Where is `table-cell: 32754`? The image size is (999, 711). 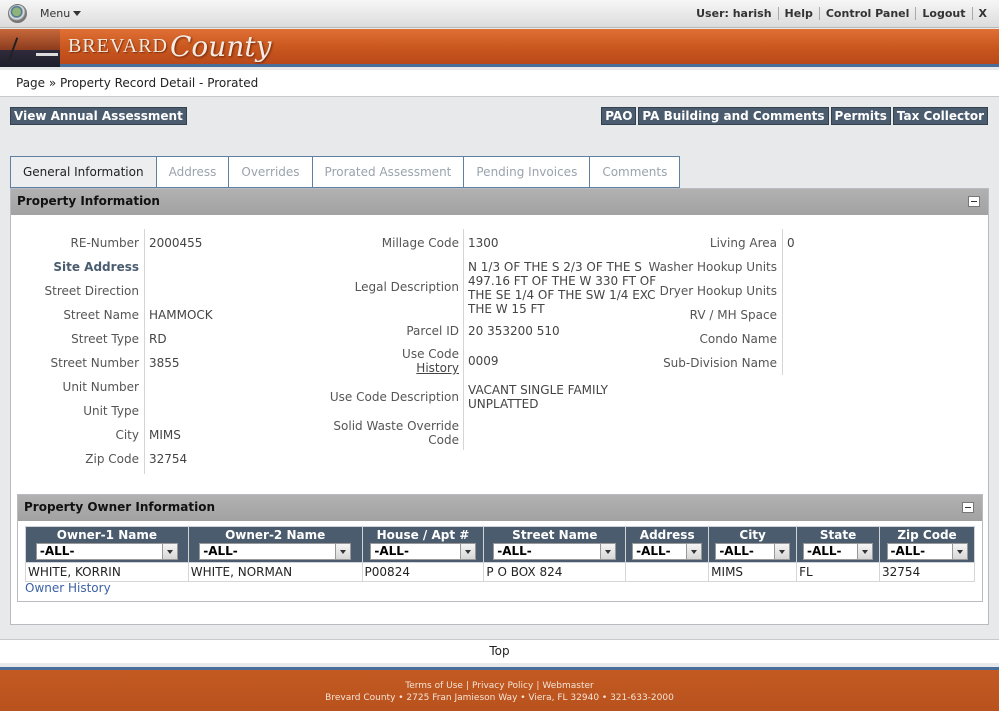
table-cell: 32754 is located at coordinates (927, 572).